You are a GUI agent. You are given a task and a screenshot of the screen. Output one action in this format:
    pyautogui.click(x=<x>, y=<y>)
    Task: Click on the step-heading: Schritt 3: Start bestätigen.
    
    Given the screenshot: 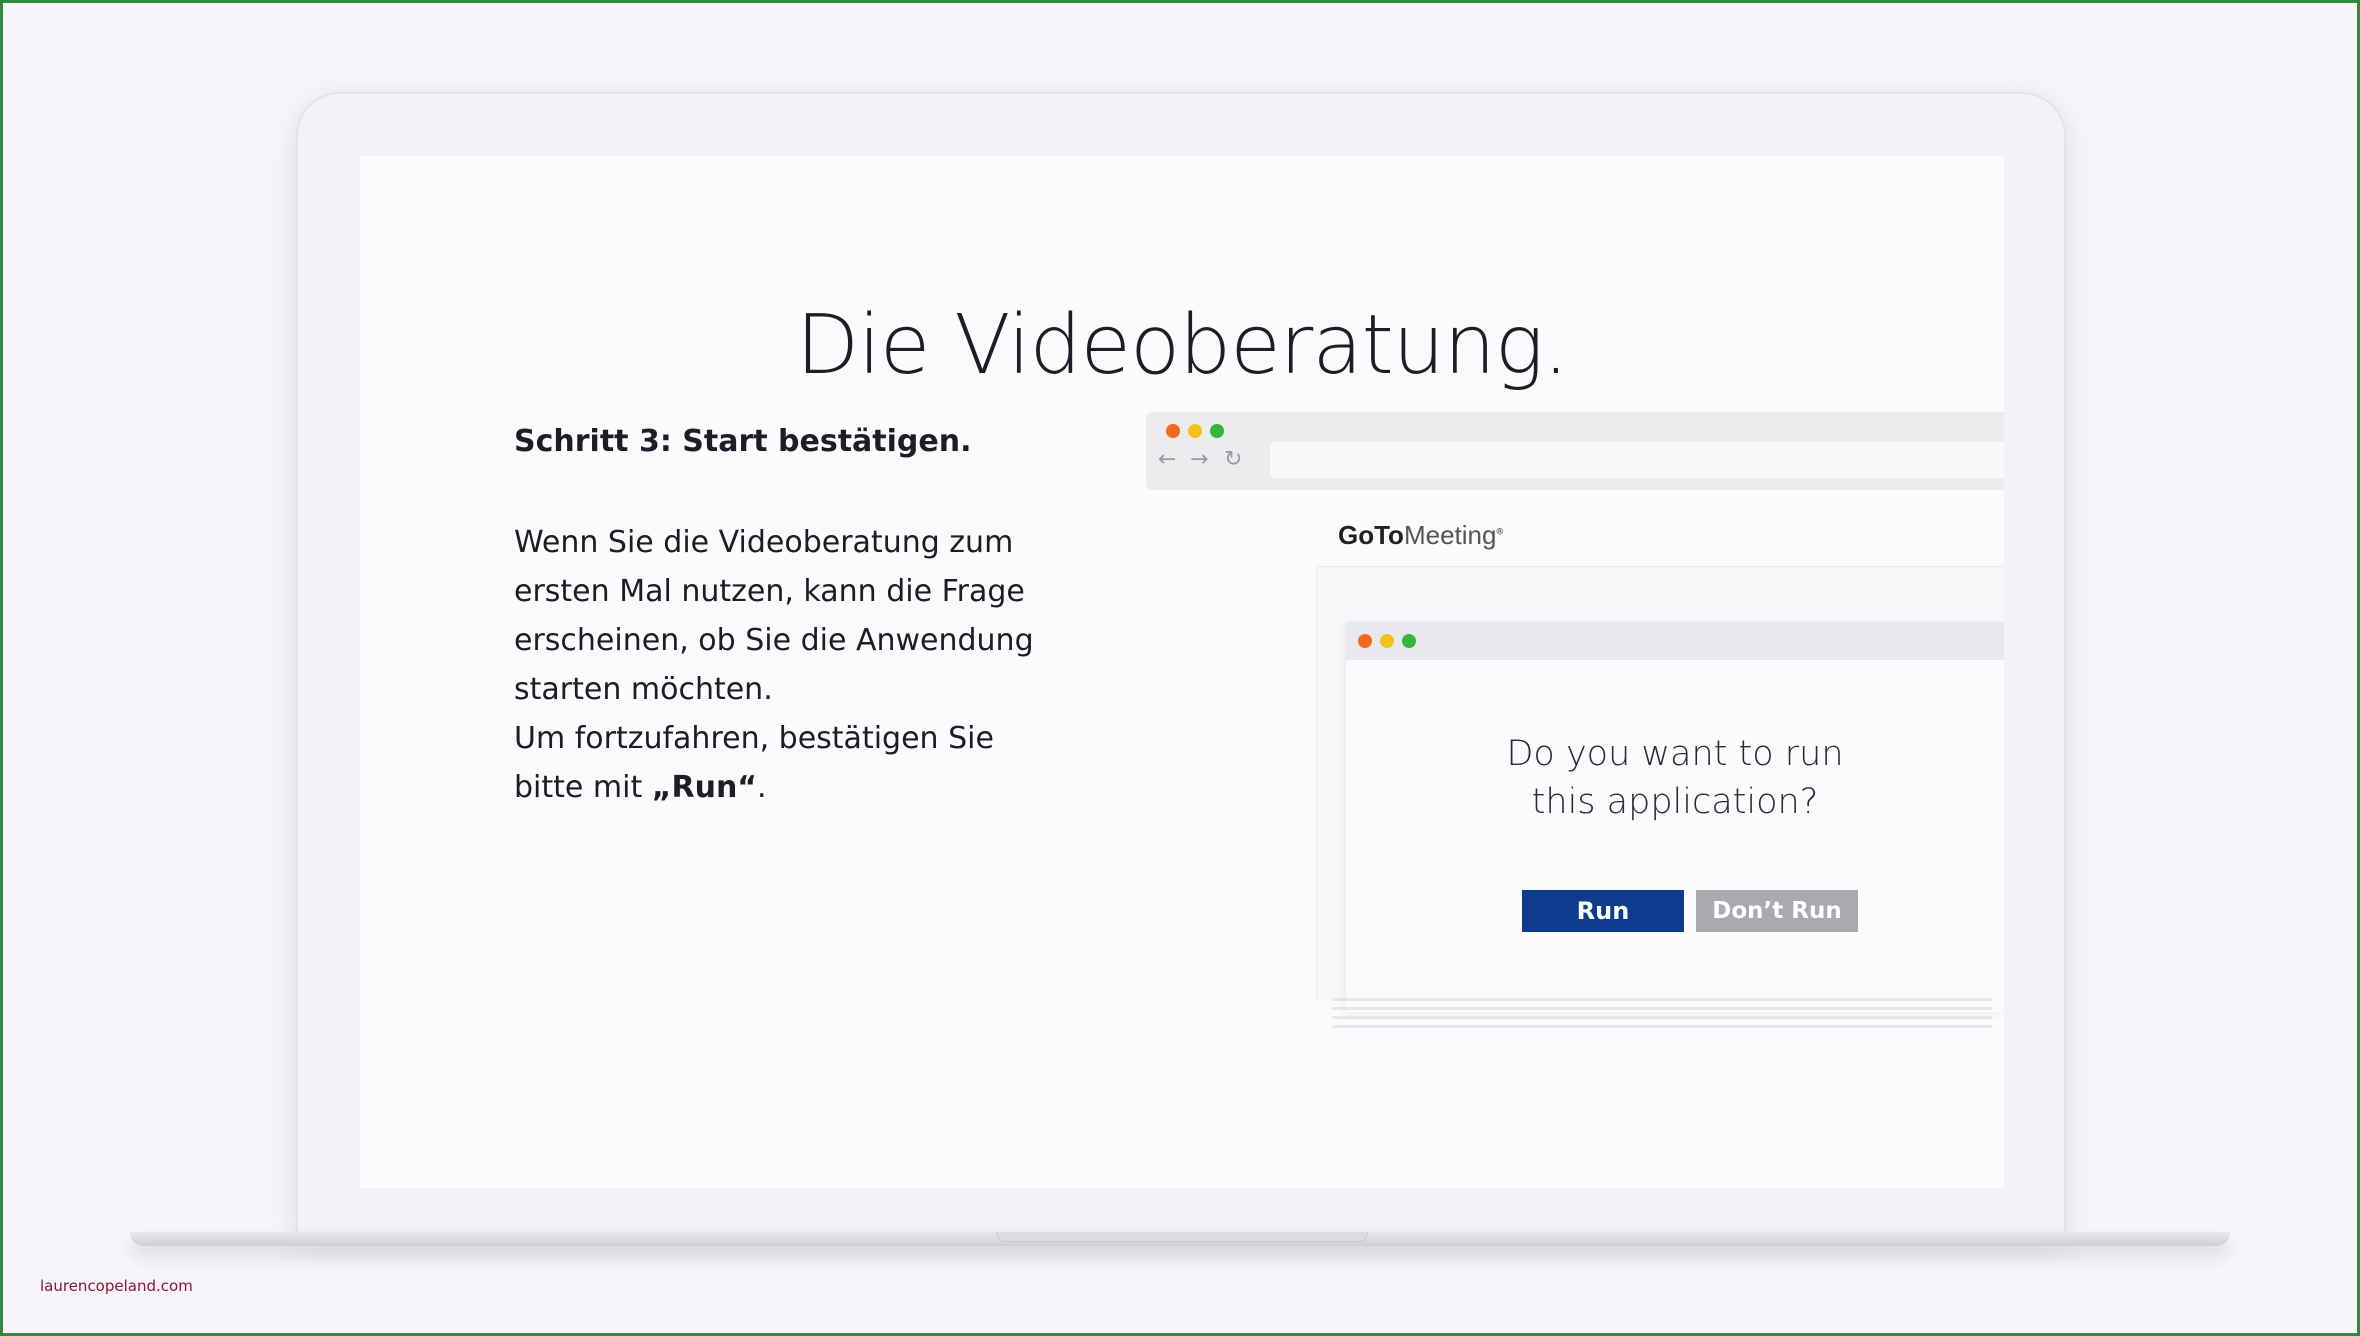 What is the action you would take?
    pyautogui.click(x=743, y=441)
    